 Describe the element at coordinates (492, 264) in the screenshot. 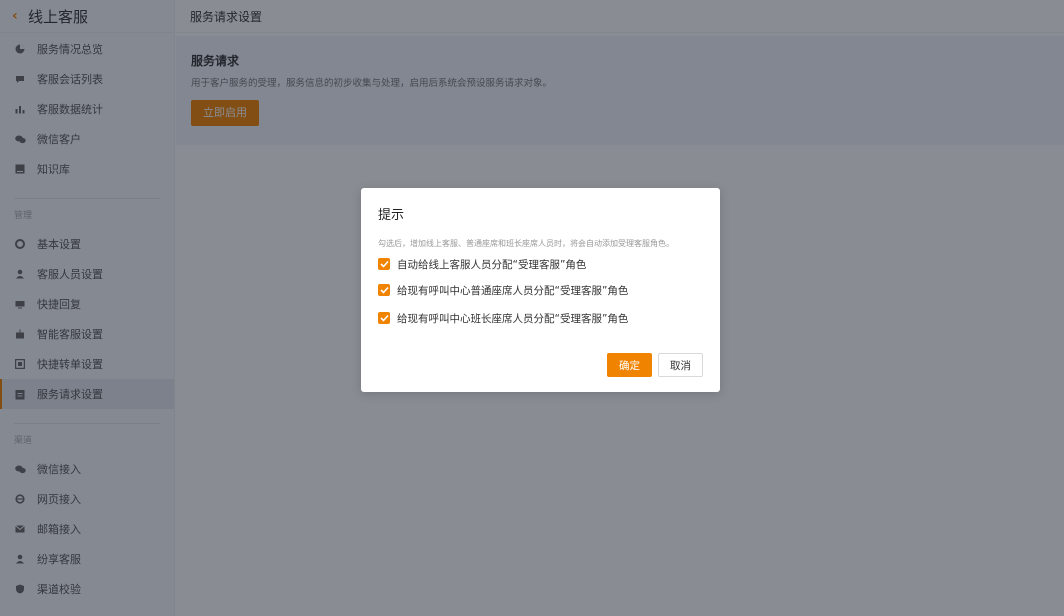

I see `option-label: 自动给线上客服人员分配“受理客服”角色` at that location.